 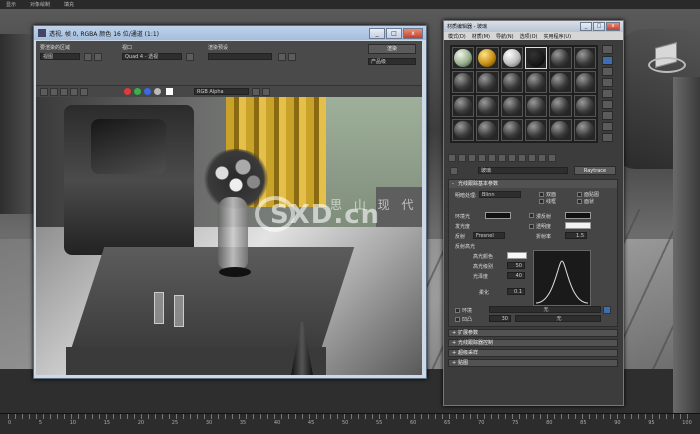 I want to click on rollout-maps: 贴图, so click(x=533, y=363).